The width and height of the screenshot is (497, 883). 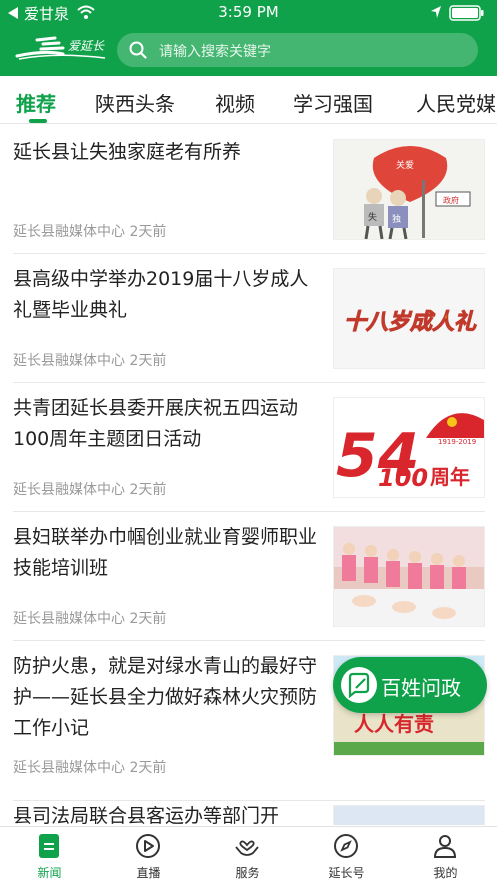 I want to click on nav-news-label: 新闻, so click(x=49, y=873).